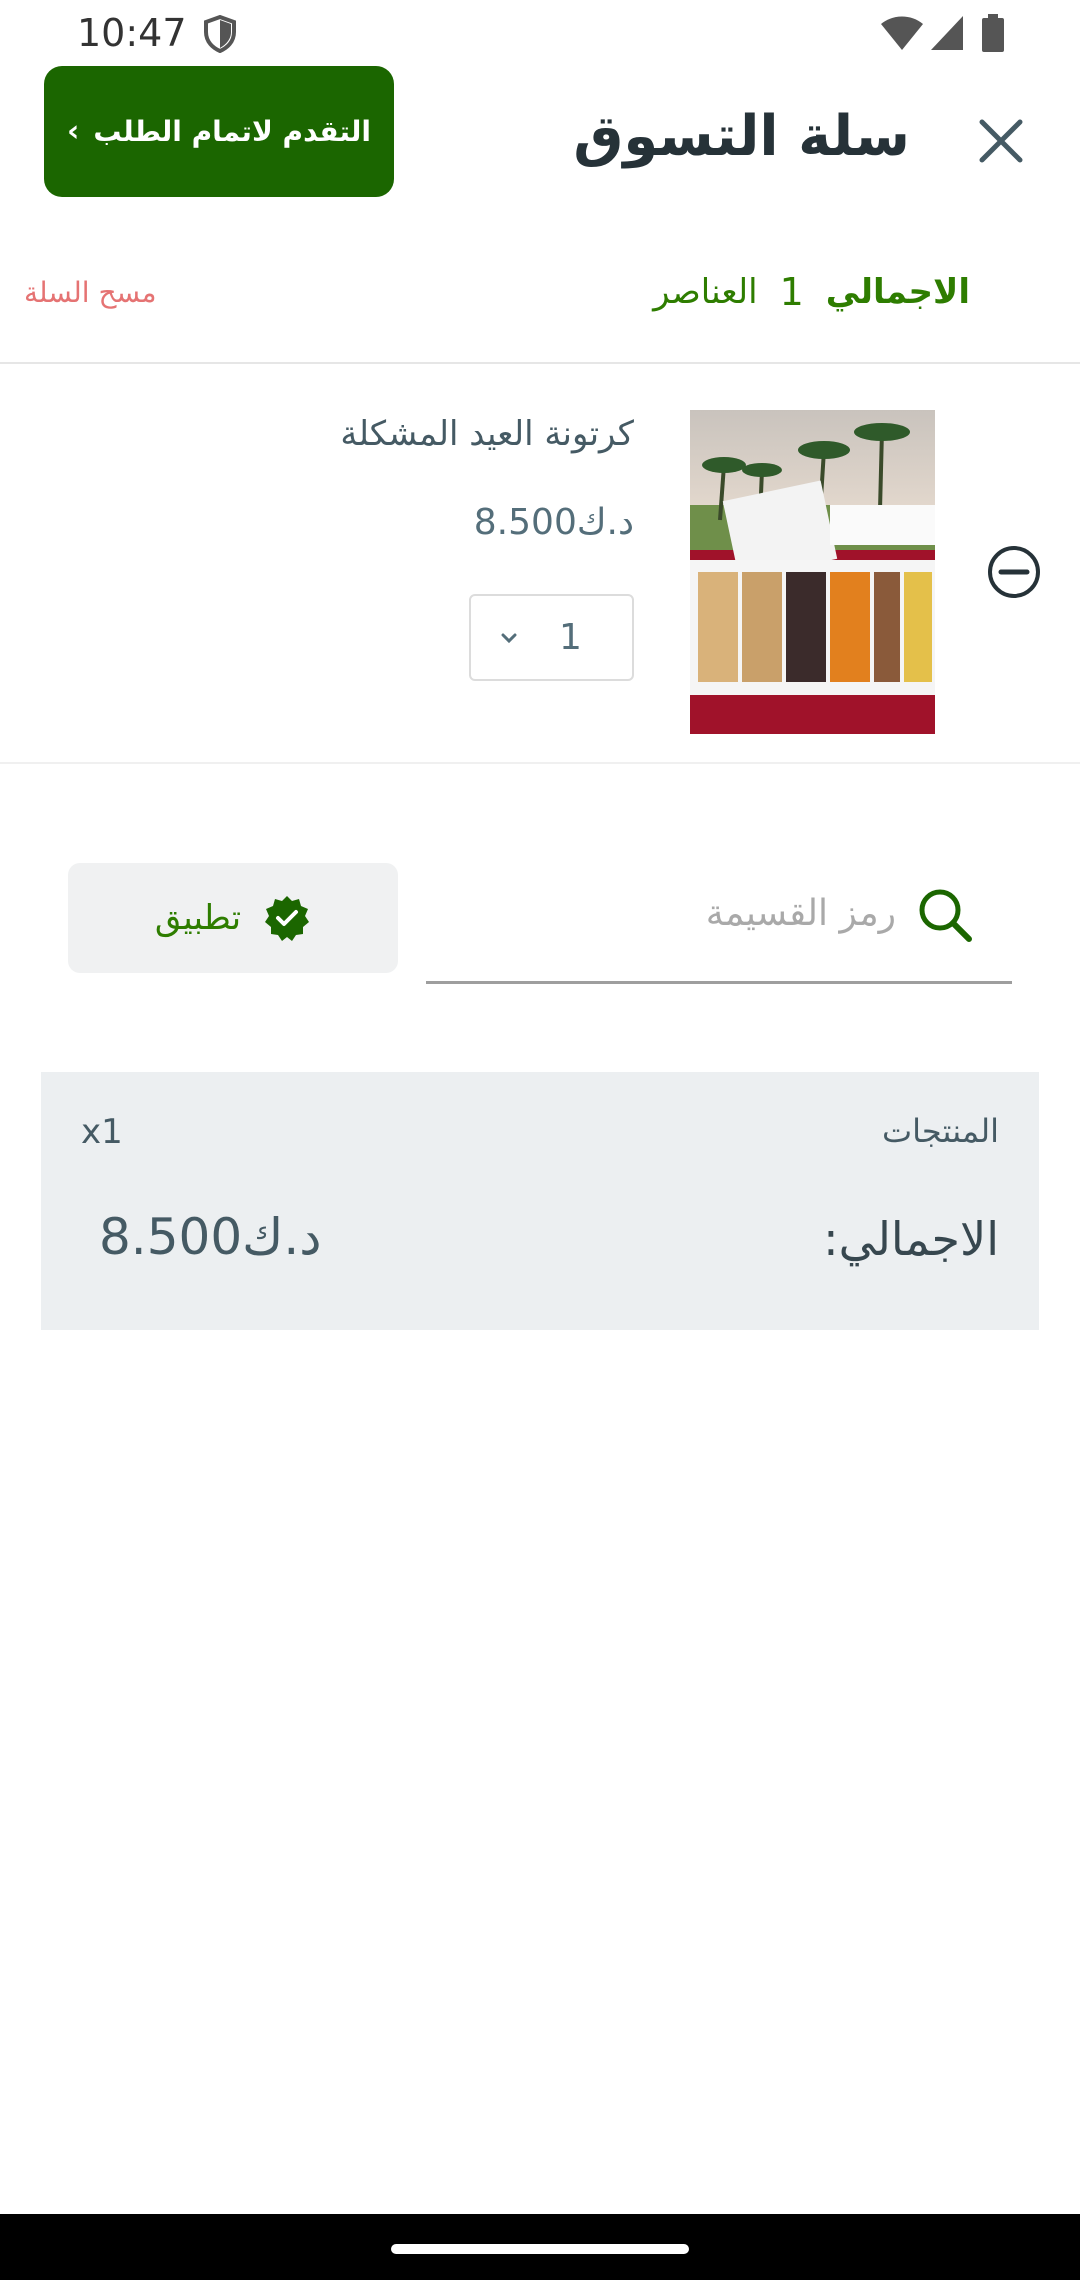 The image size is (1080, 2280). I want to click on system-nav-bar, so click(540, 2247).